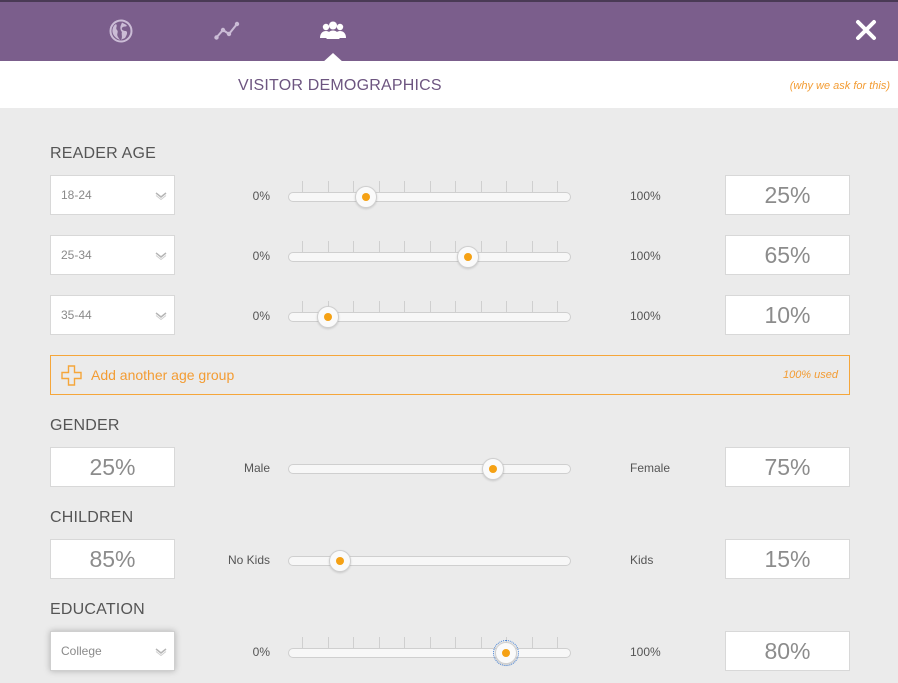 The width and height of the screenshot is (898, 683). Describe the element at coordinates (866, 30) in the screenshot. I see `close-button` at that location.